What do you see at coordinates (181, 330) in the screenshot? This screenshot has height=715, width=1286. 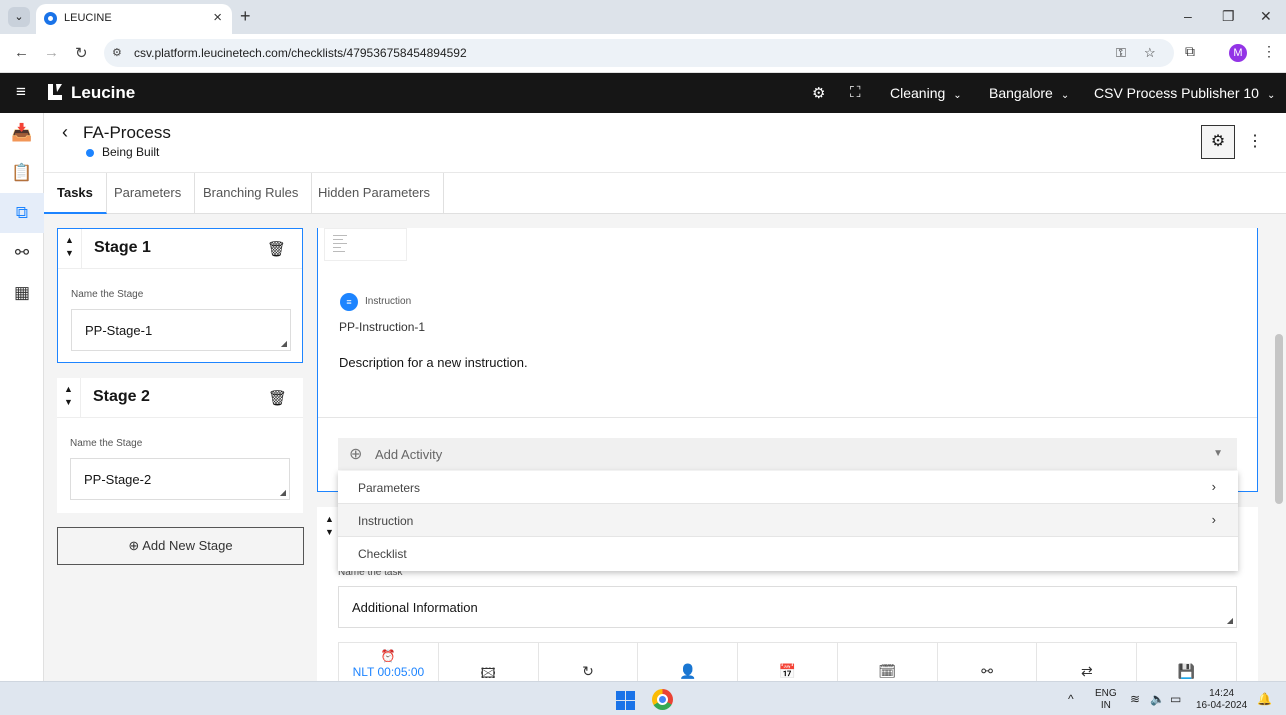 I see `stage-name-input: PP-Stage-1 ◢` at bounding box center [181, 330].